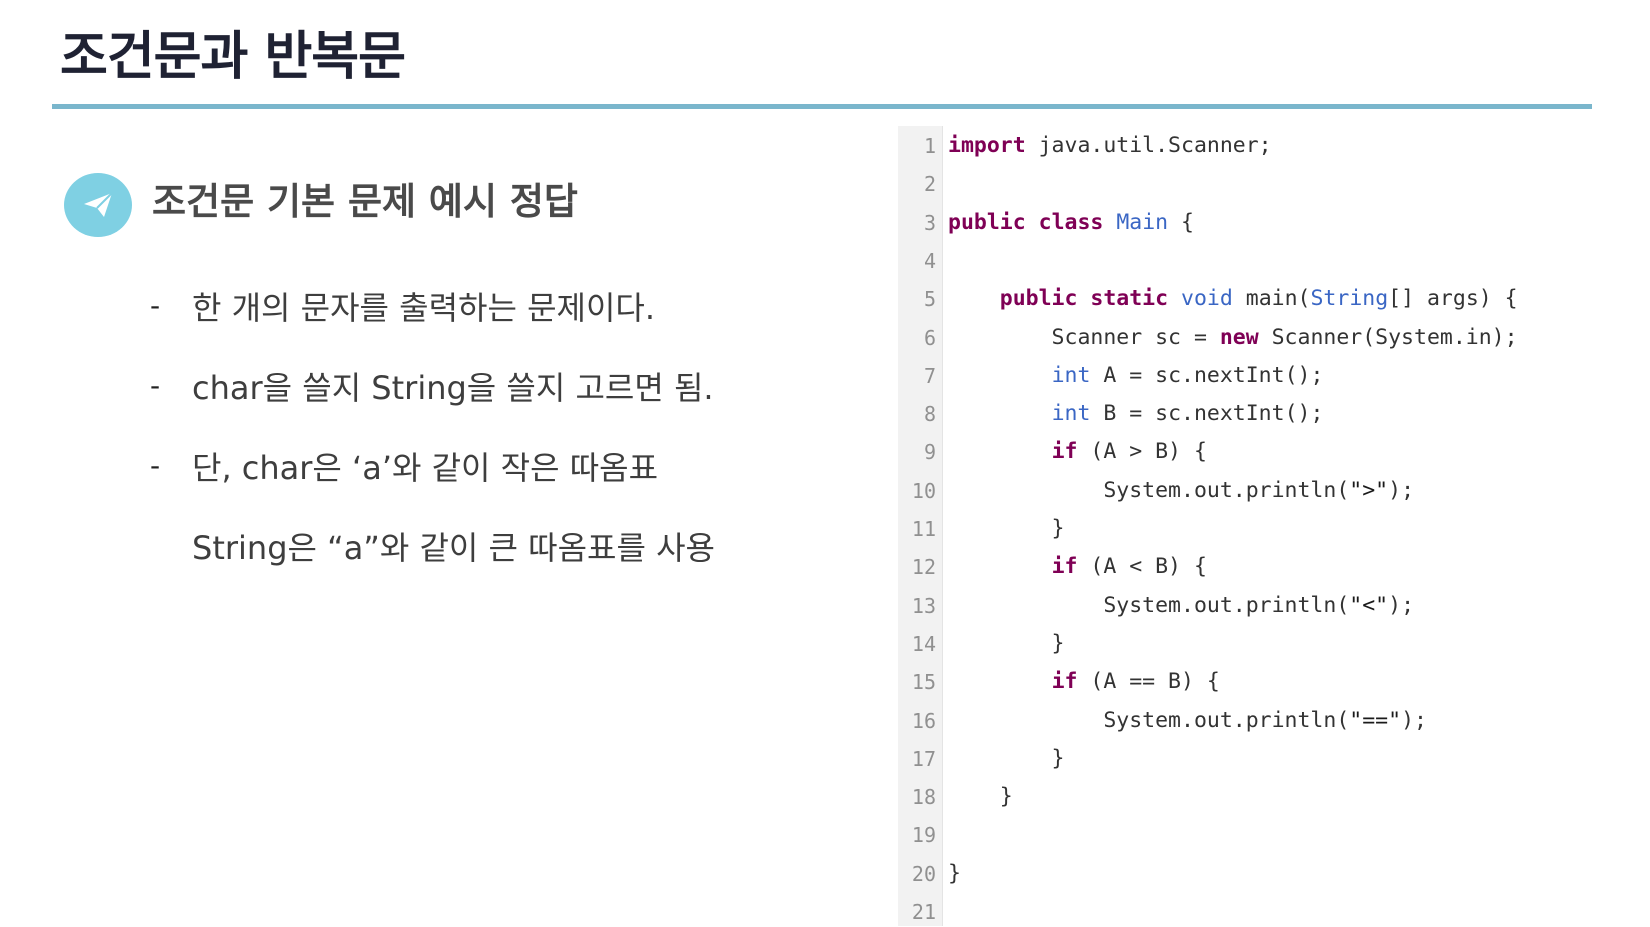  Describe the element at coordinates (923, 605) in the screenshot. I see `line-number: 13` at that location.